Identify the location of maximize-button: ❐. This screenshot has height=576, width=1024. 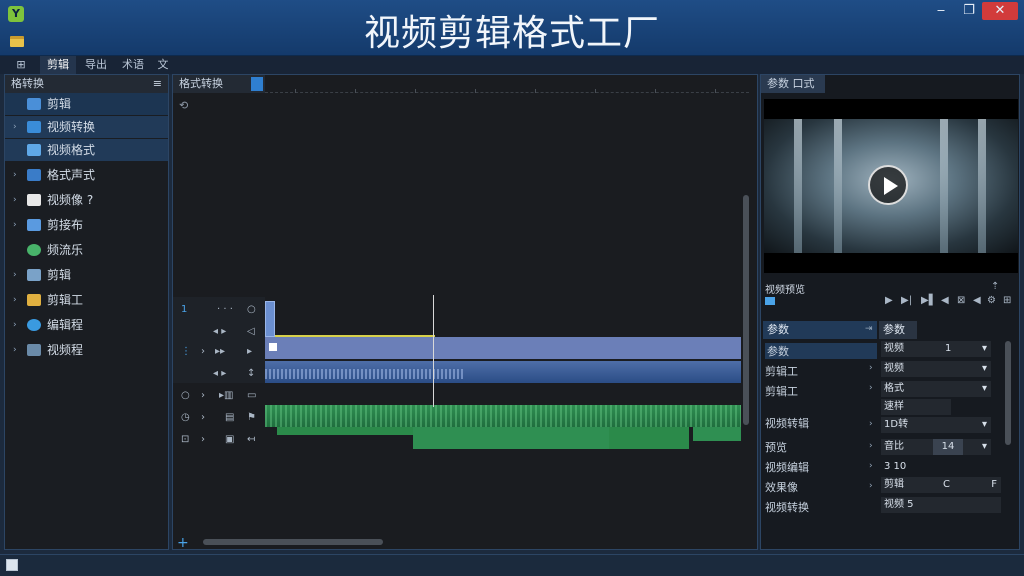
(969, 11).